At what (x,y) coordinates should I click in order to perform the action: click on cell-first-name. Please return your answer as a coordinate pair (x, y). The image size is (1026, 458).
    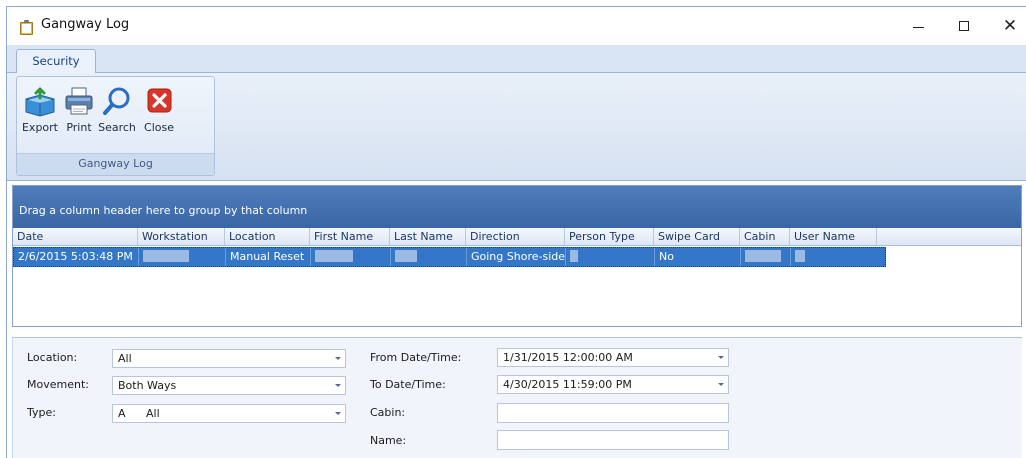
    Looking at the image, I should click on (351, 257).